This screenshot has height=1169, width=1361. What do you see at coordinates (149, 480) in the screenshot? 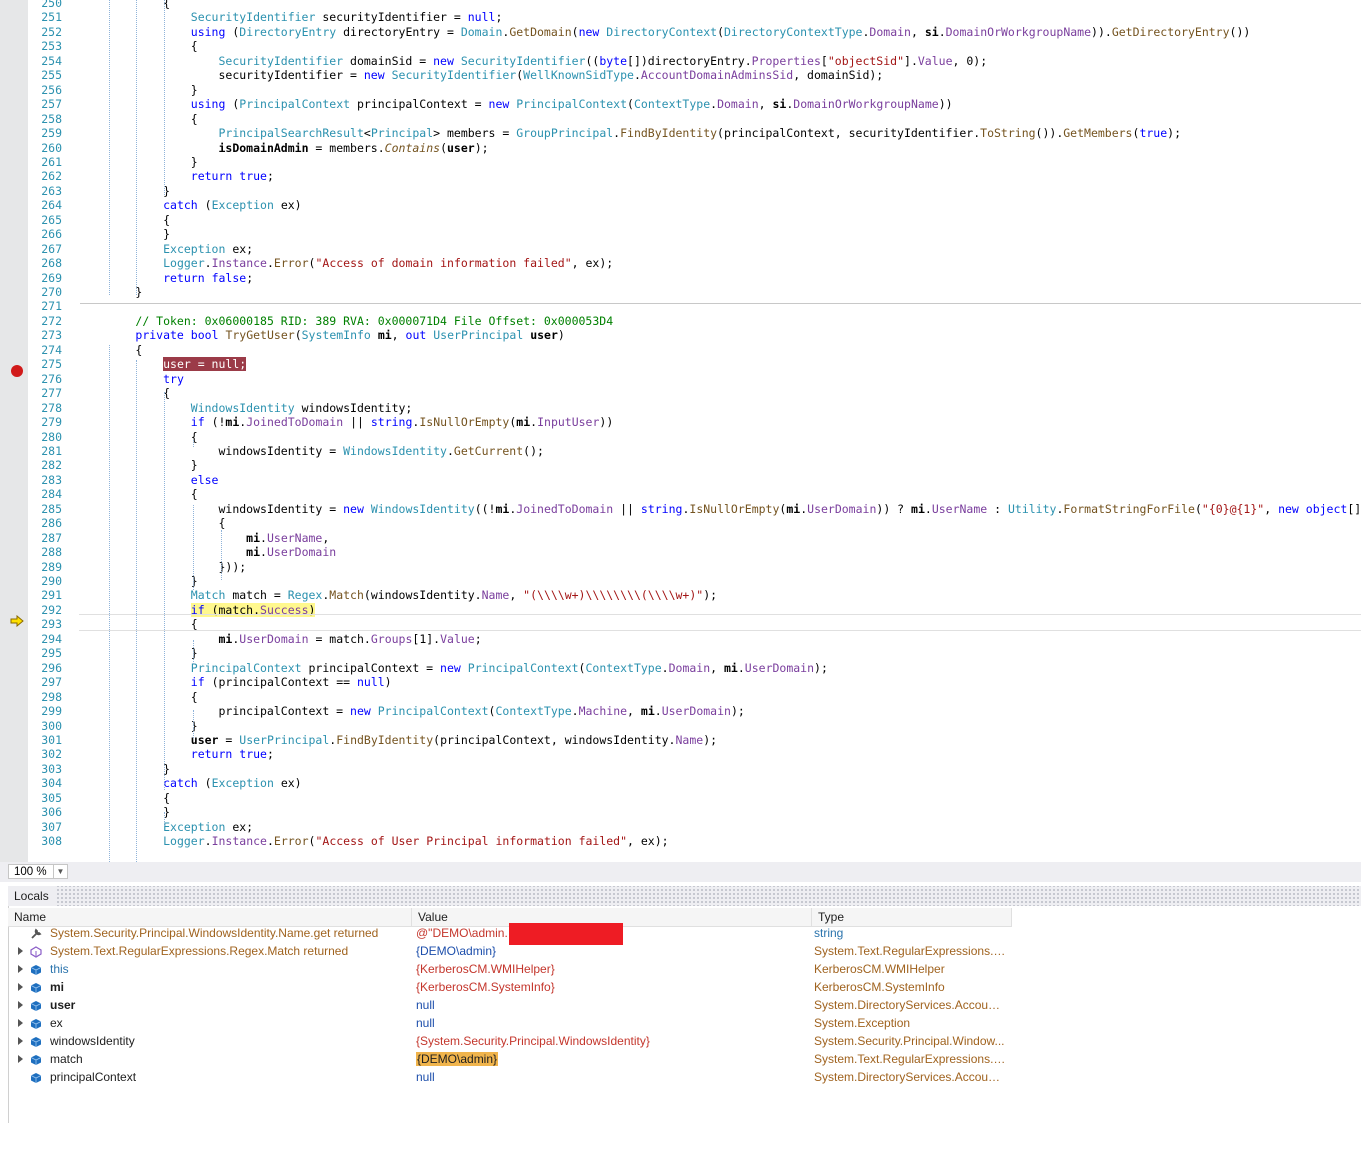
I see `code-line: else` at bounding box center [149, 480].